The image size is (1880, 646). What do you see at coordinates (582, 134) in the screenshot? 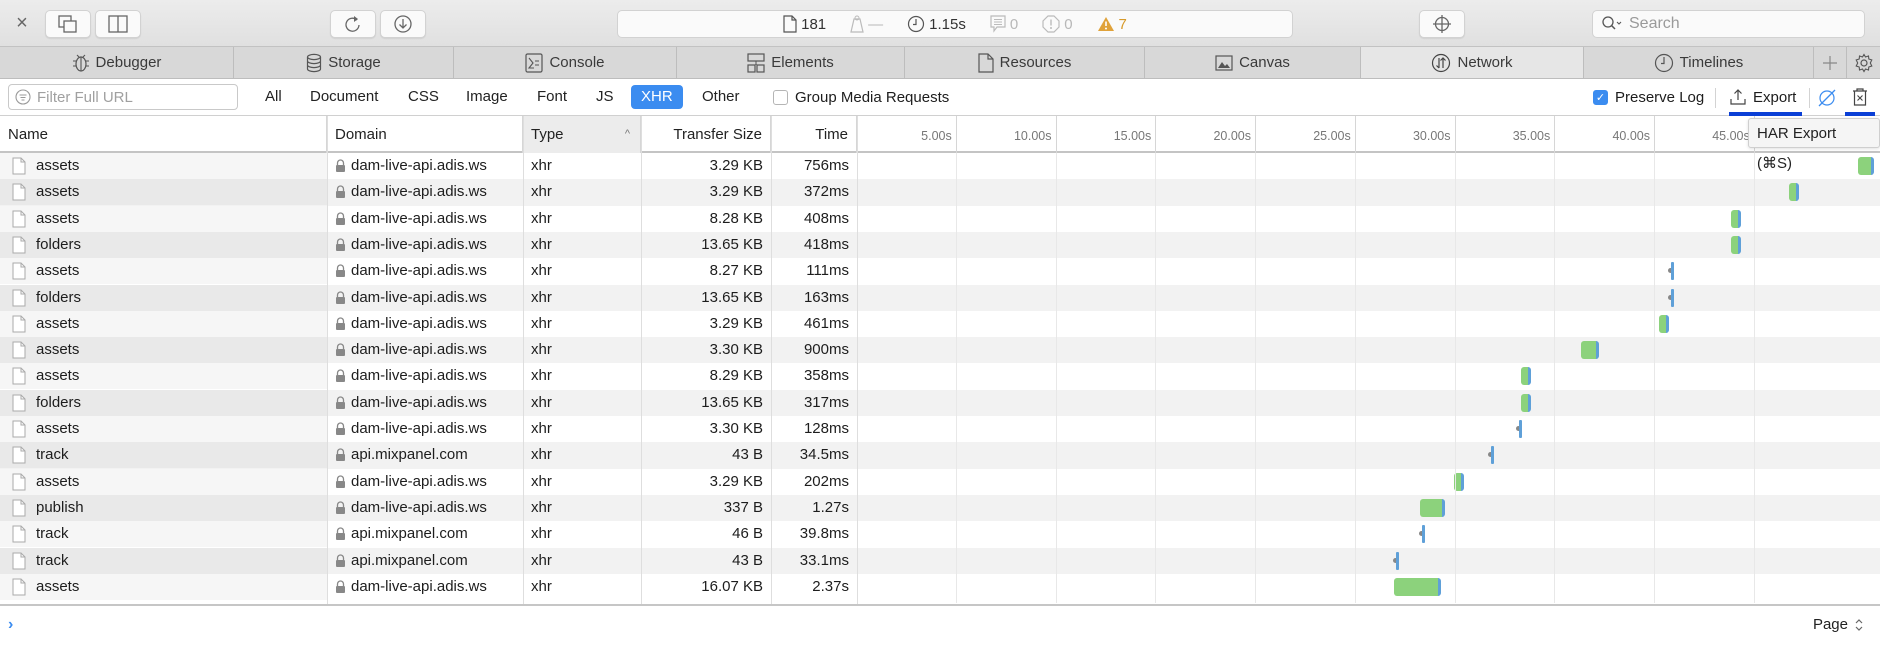
I see `column-header-type: Type ^` at bounding box center [582, 134].